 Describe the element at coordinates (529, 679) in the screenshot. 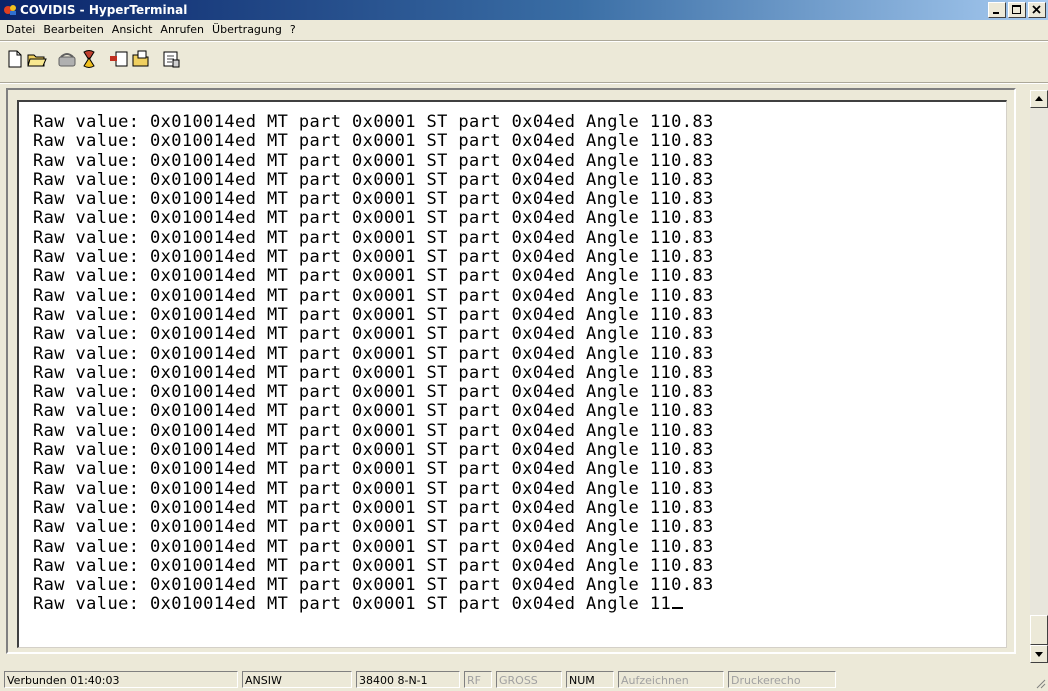

I see `status-caps: GROSS` at that location.